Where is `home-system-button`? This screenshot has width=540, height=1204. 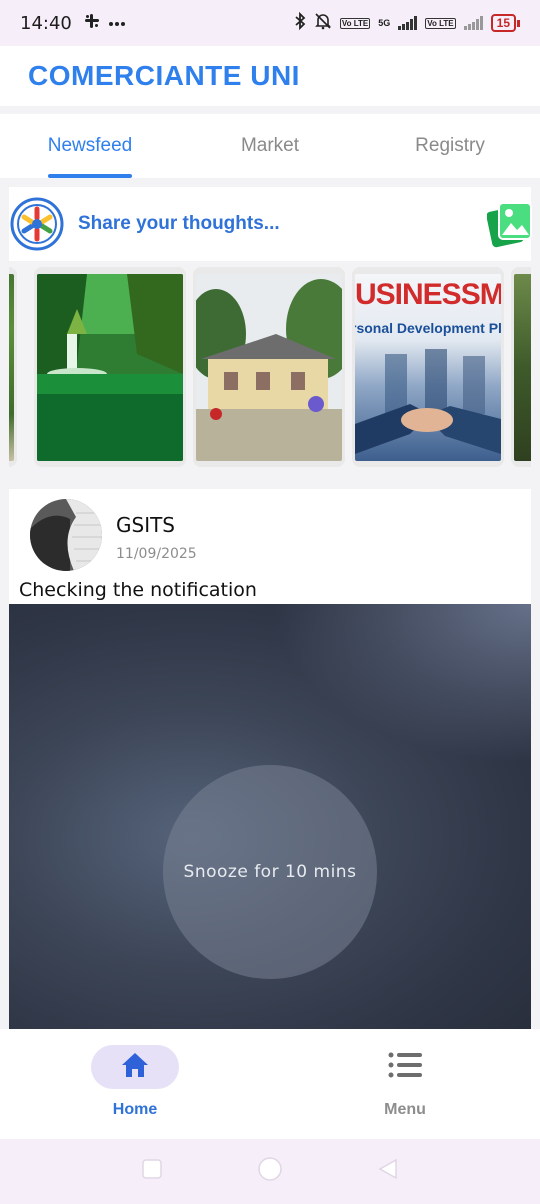 home-system-button is located at coordinates (270, 1171).